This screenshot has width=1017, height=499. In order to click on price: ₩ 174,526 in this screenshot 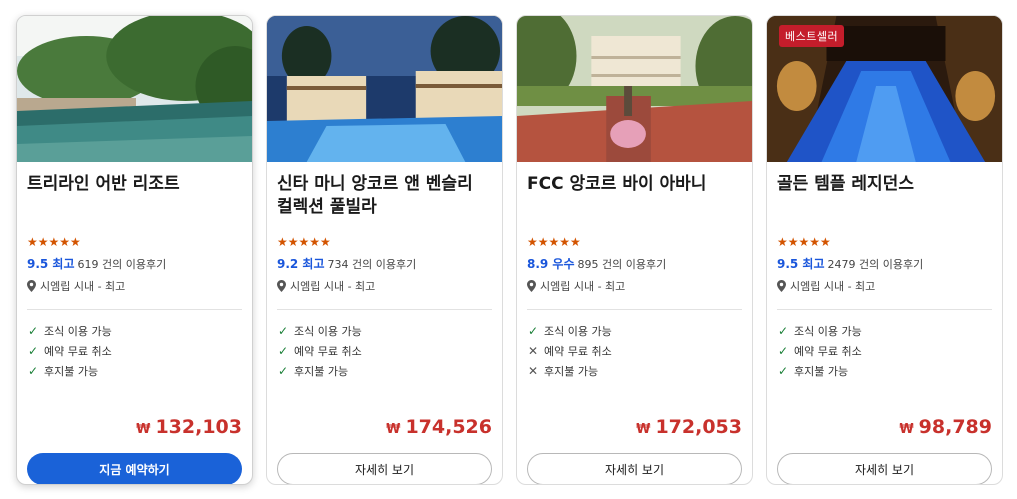, I will do `click(439, 427)`.